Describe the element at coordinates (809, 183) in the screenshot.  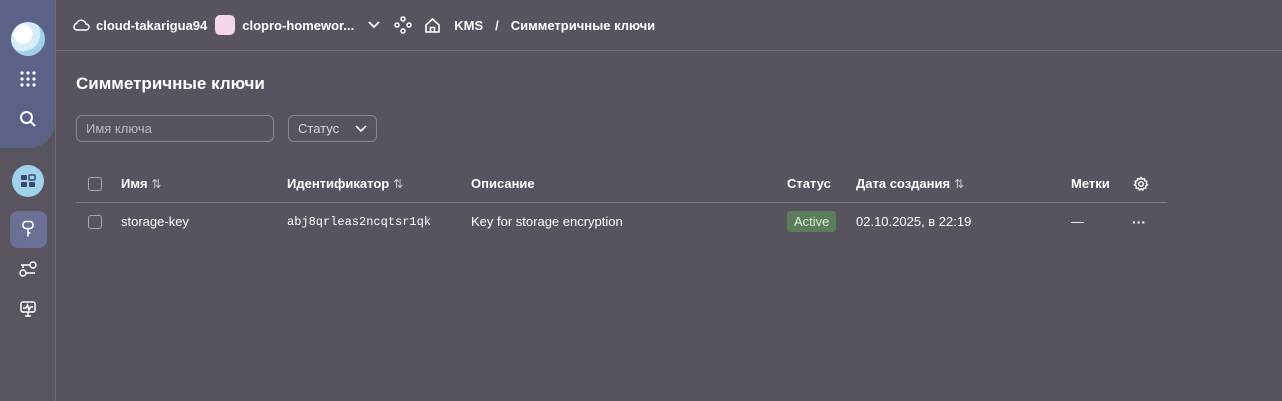
I see `column-header-status: Статус` at that location.